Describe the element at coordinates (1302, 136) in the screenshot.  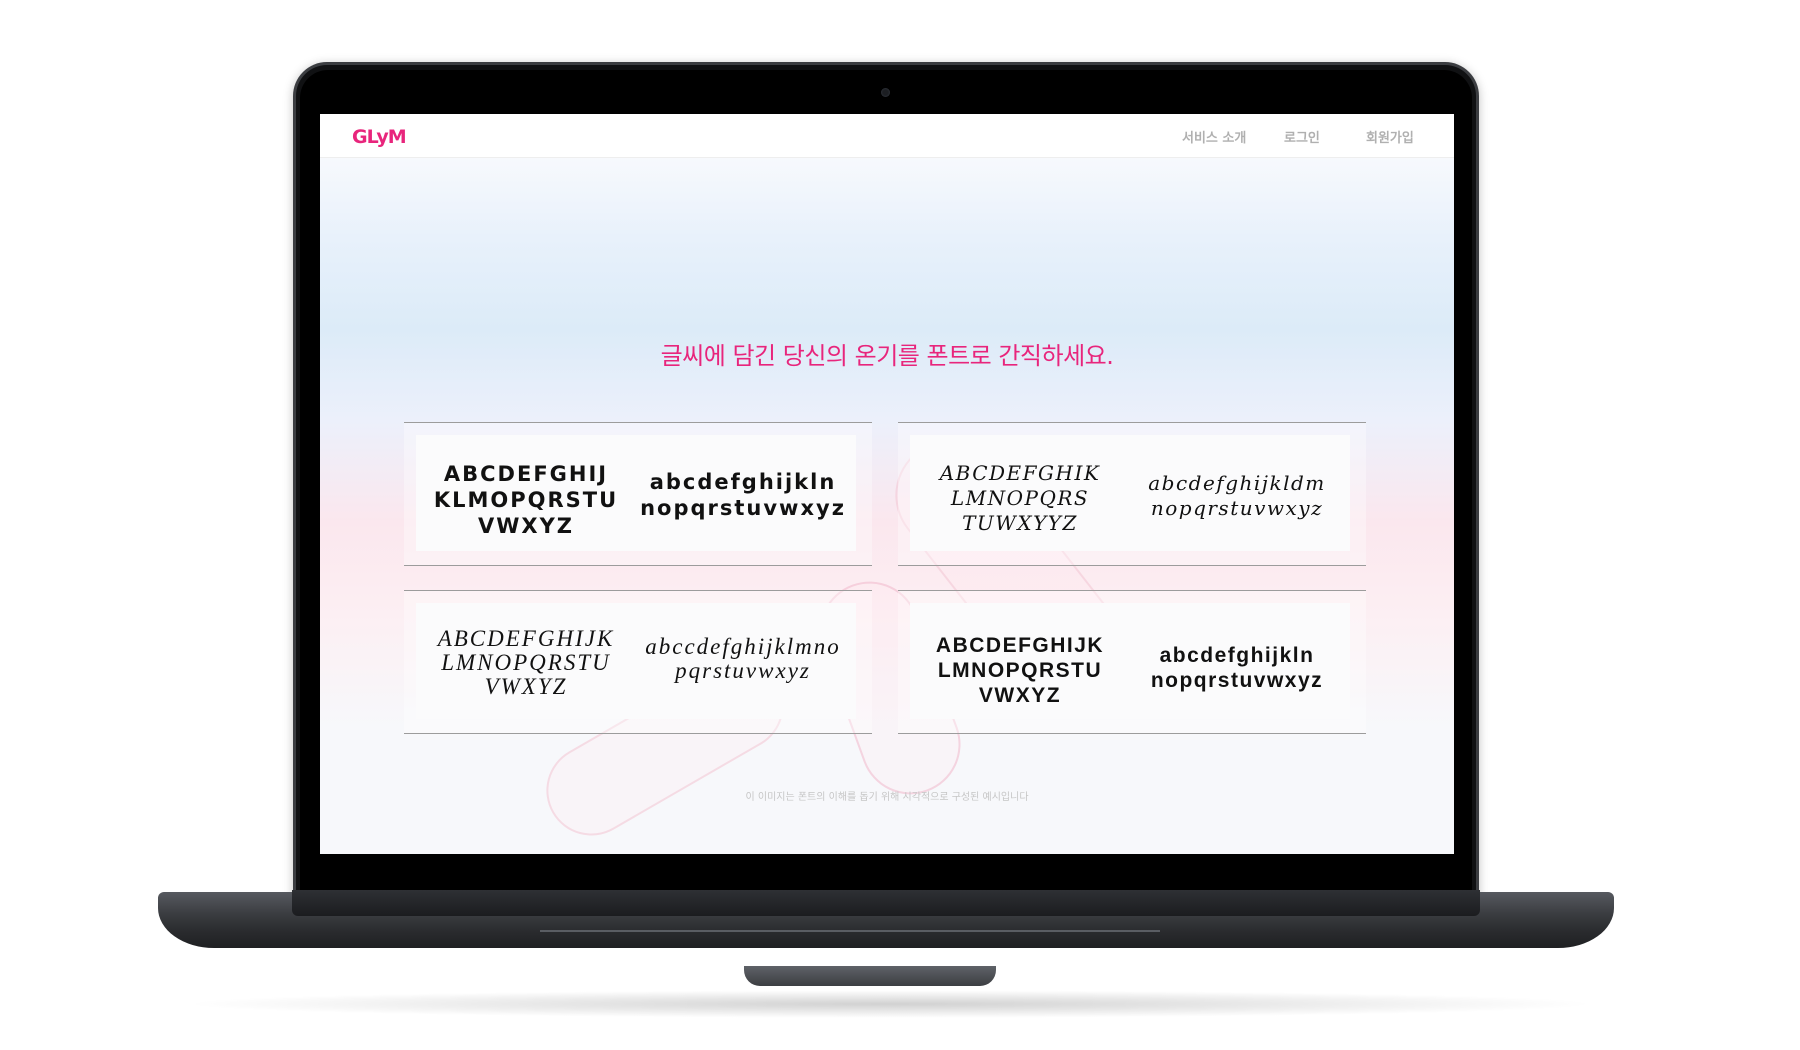
I see `nav-login: 로그인` at that location.